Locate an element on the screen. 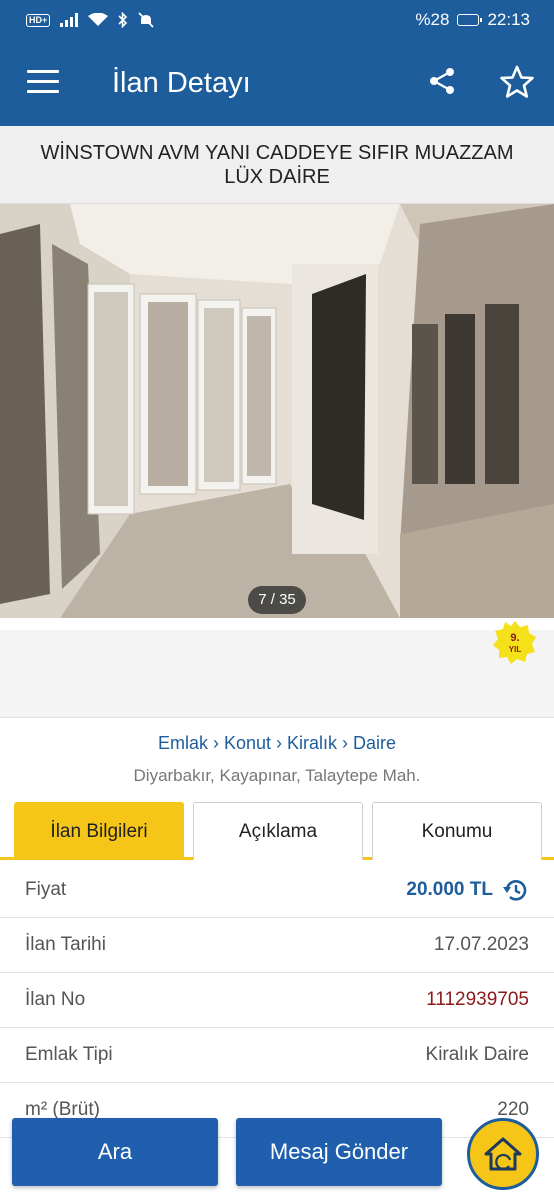  location-text: Diyarbakır, Kayapınar, Talaytepe Mah. is located at coordinates (277, 775).